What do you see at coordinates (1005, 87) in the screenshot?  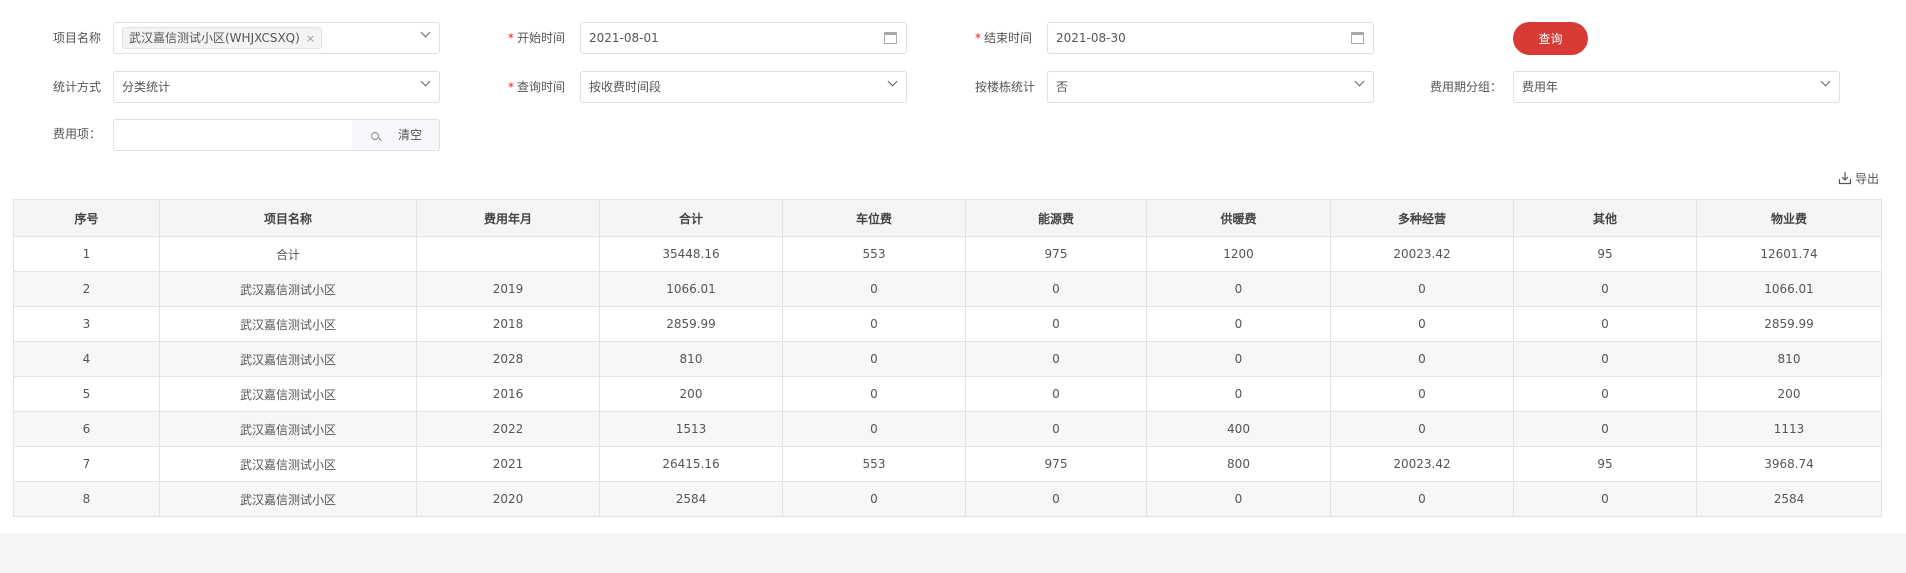 I see `by-building-label: 按楼栋统计` at bounding box center [1005, 87].